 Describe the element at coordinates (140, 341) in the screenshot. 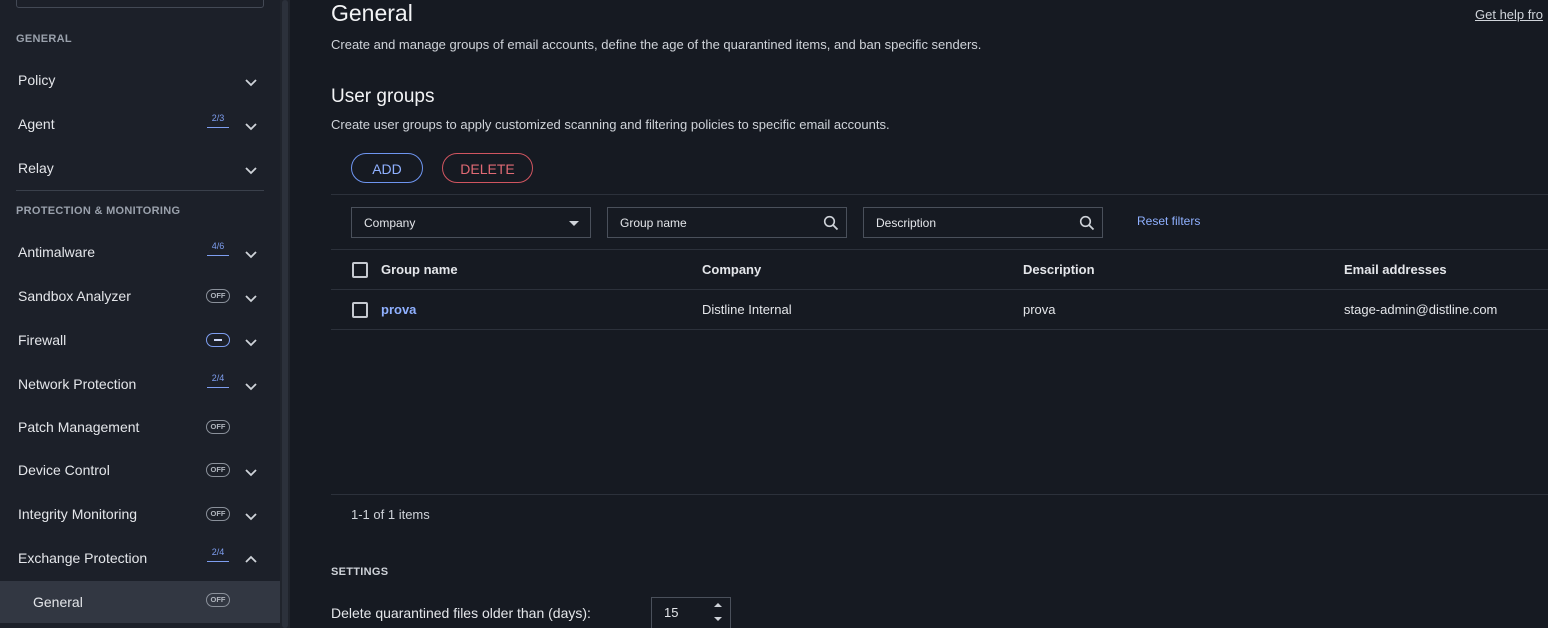

I see `sidebar-item-firewall: Firewall` at that location.